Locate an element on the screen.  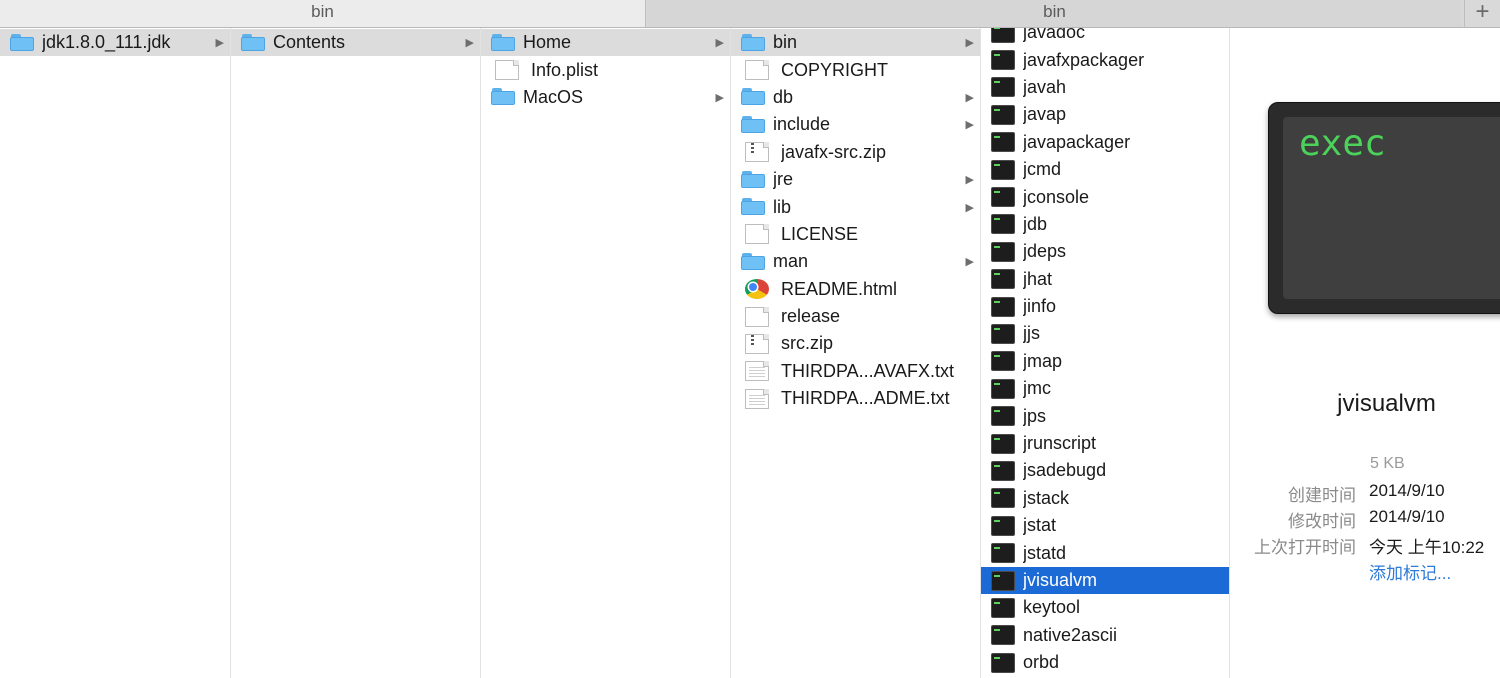
list-item: Contents ▶ is located at coordinates (355, 43).